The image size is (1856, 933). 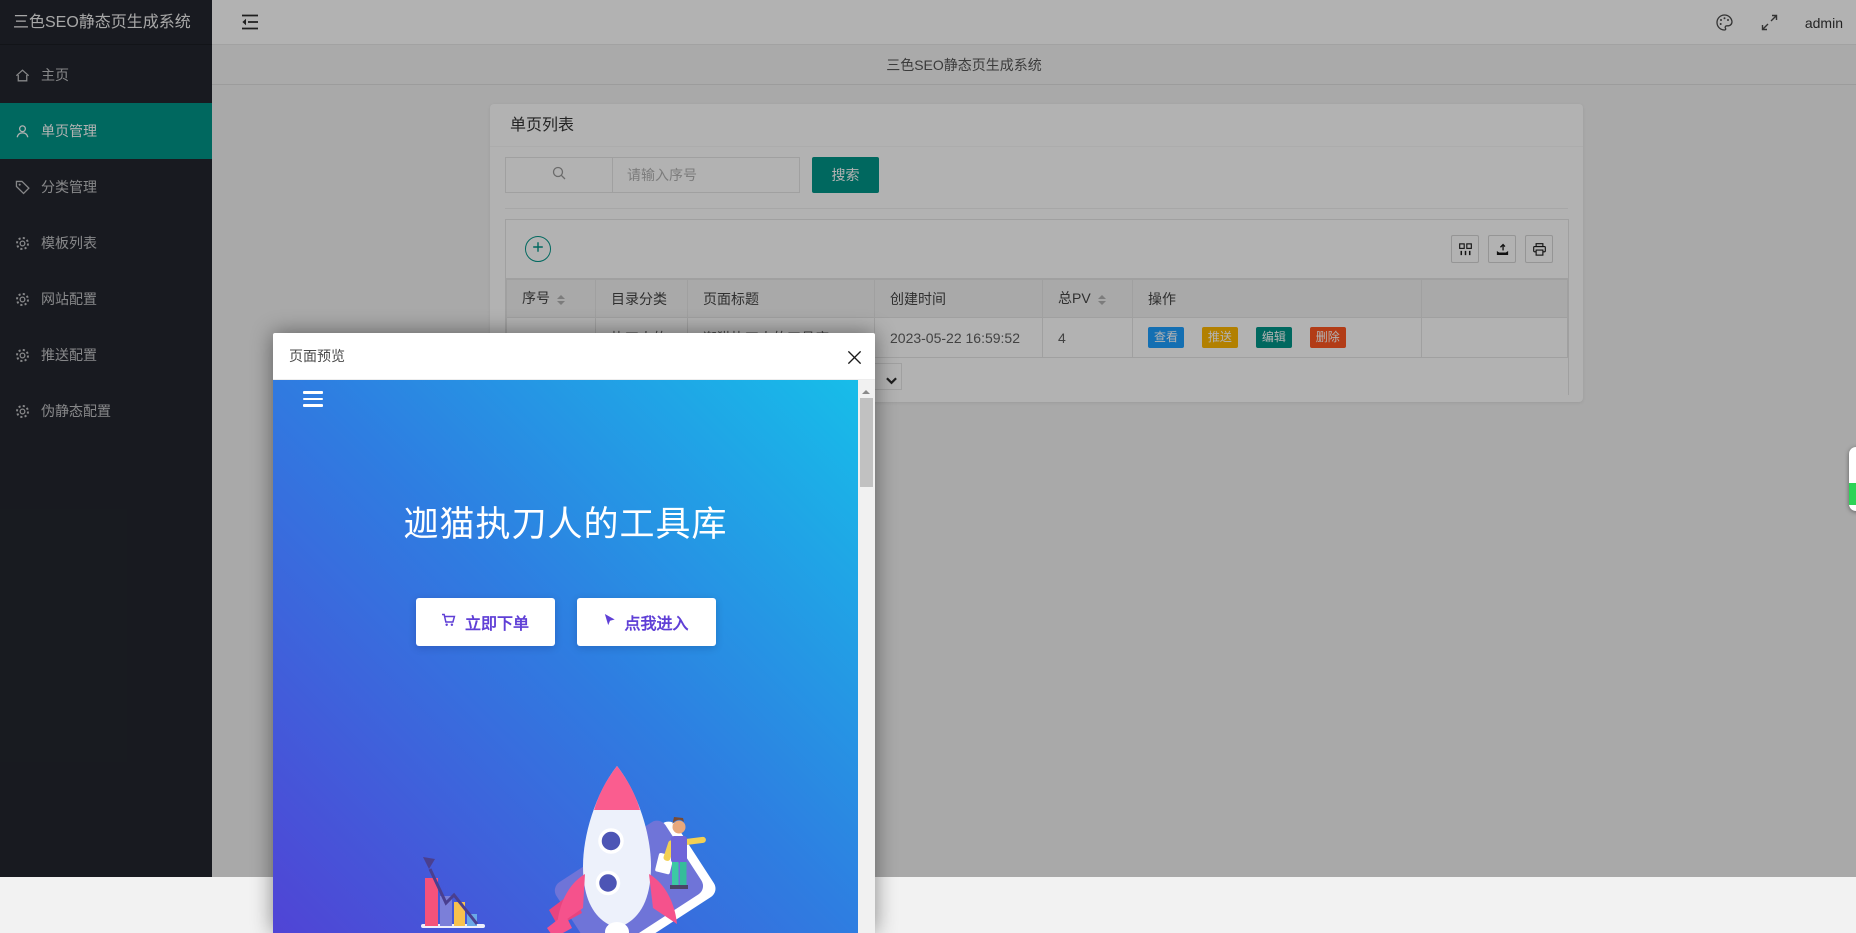 What do you see at coordinates (568, 849) in the screenshot?
I see `rocket-illustration` at bounding box center [568, 849].